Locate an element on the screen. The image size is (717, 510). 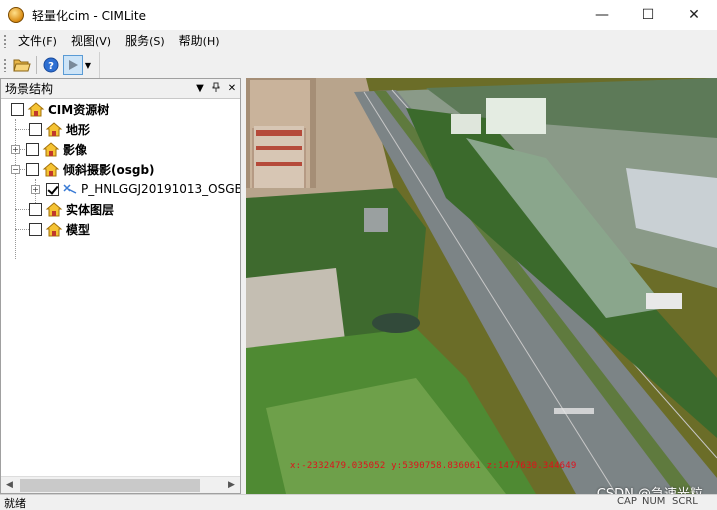
panel-dropdown-icon: ▼ is located at coordinates (200, 88).